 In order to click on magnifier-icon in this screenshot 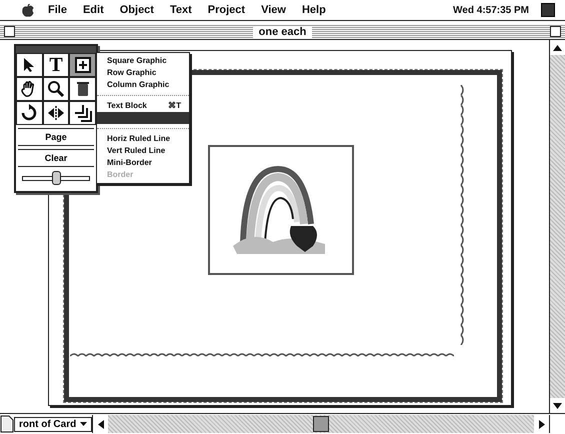, I will do `click(55, 89)`.